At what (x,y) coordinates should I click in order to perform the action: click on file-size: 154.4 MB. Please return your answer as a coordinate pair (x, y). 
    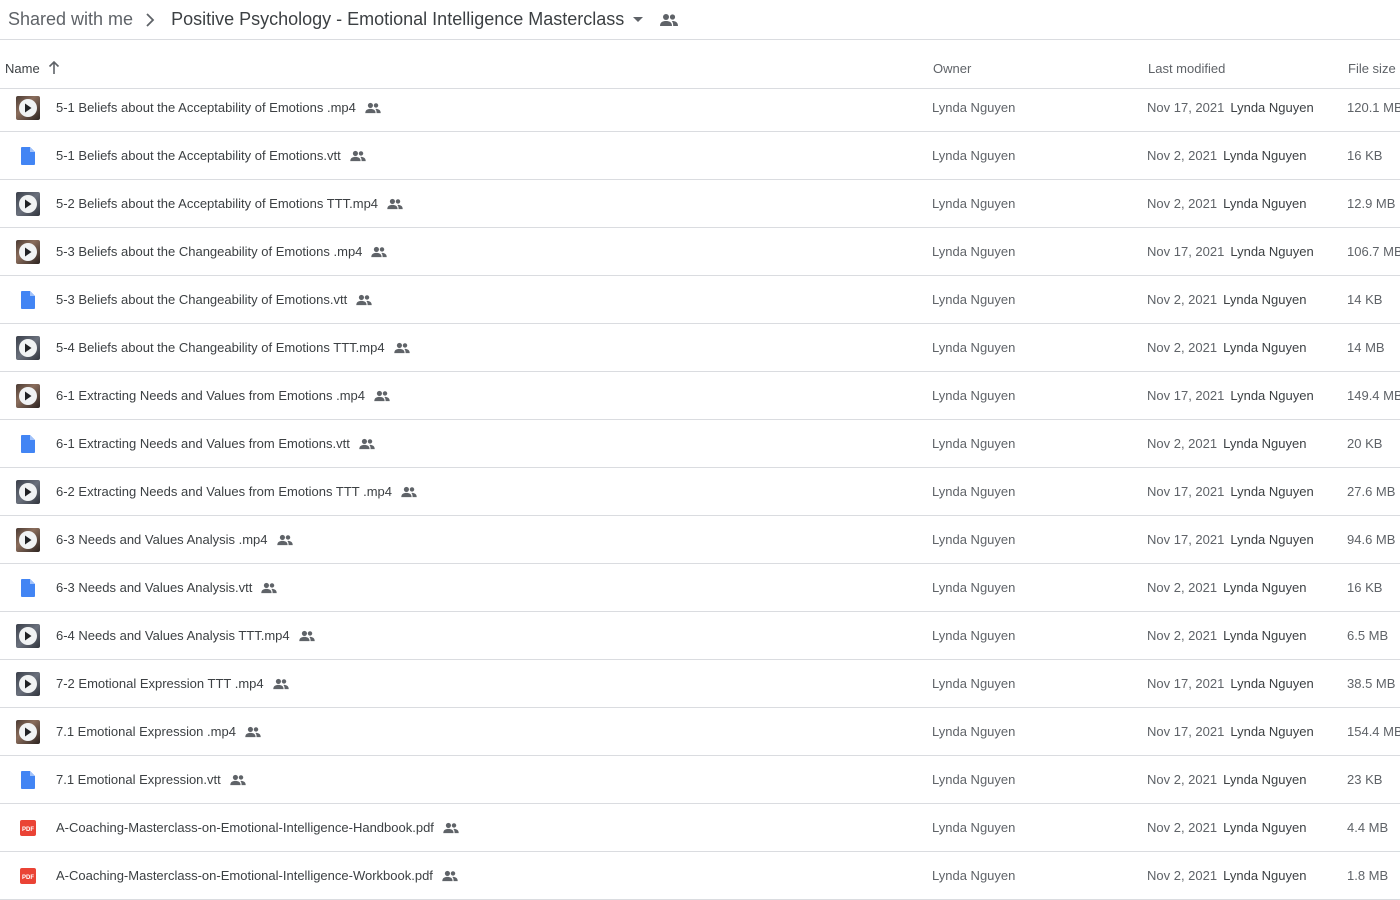
    Looking at the image, I should click on (1373, 731).